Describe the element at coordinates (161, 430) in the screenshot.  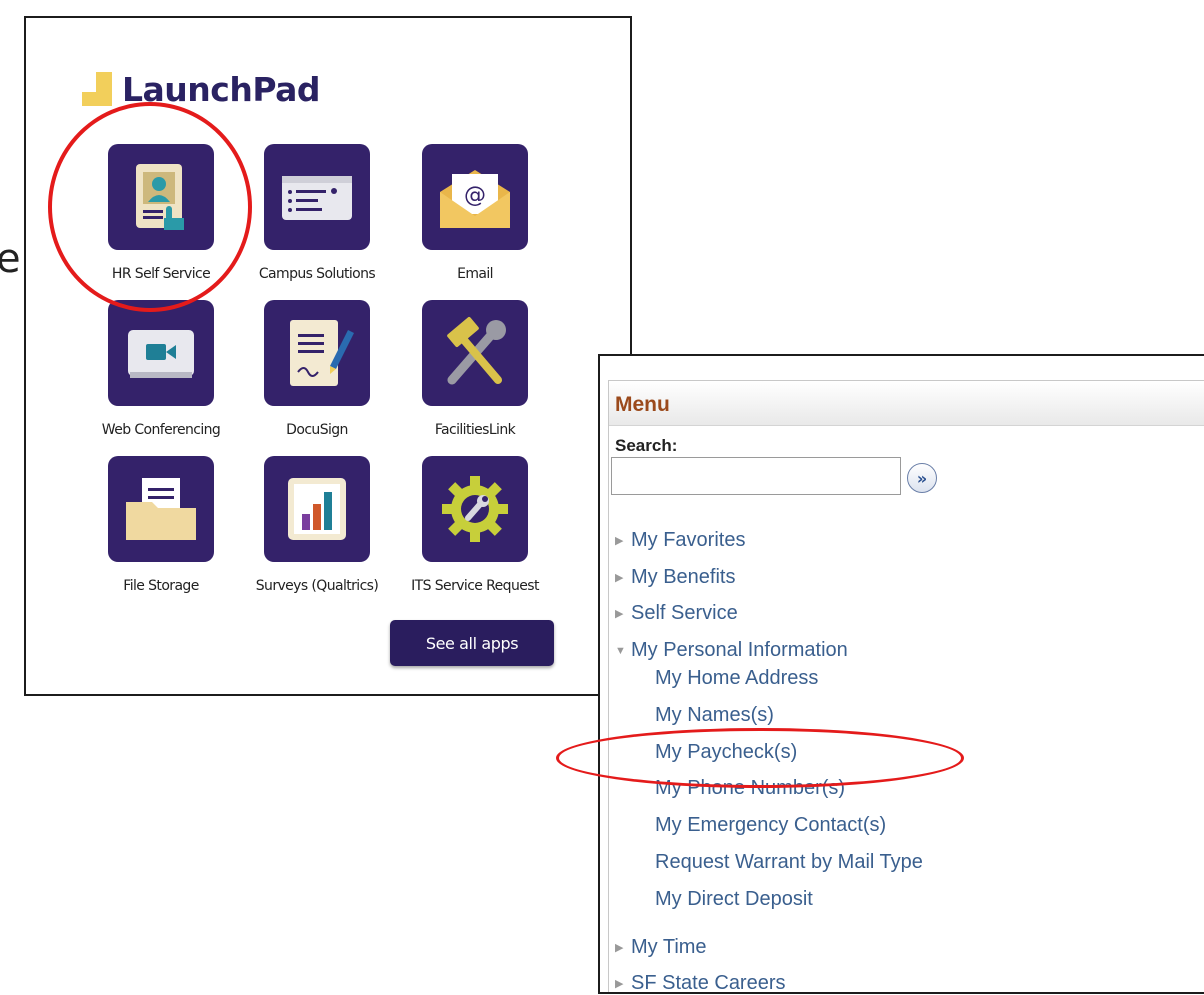
I see `app-label: Web Conferencing` at that location.